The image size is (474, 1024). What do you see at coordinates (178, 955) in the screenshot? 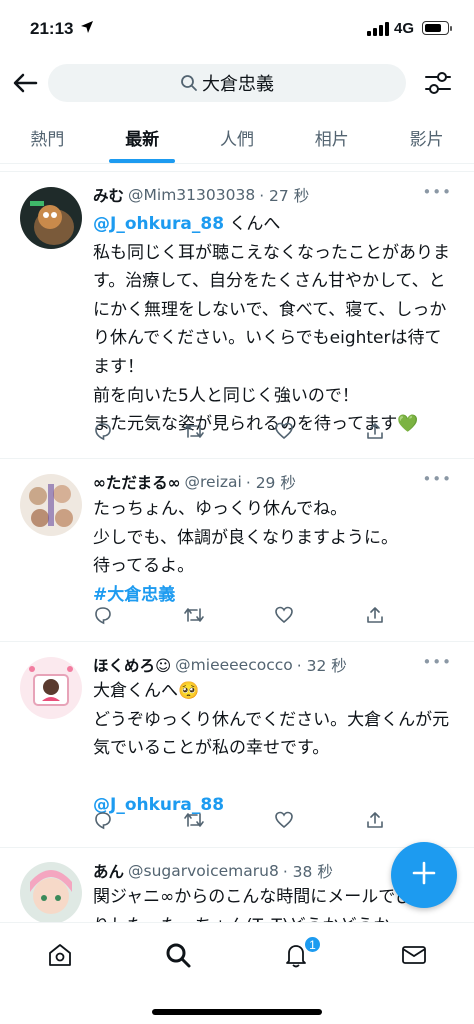
I see `explore-search-icon` at bounding box center [178, 955].